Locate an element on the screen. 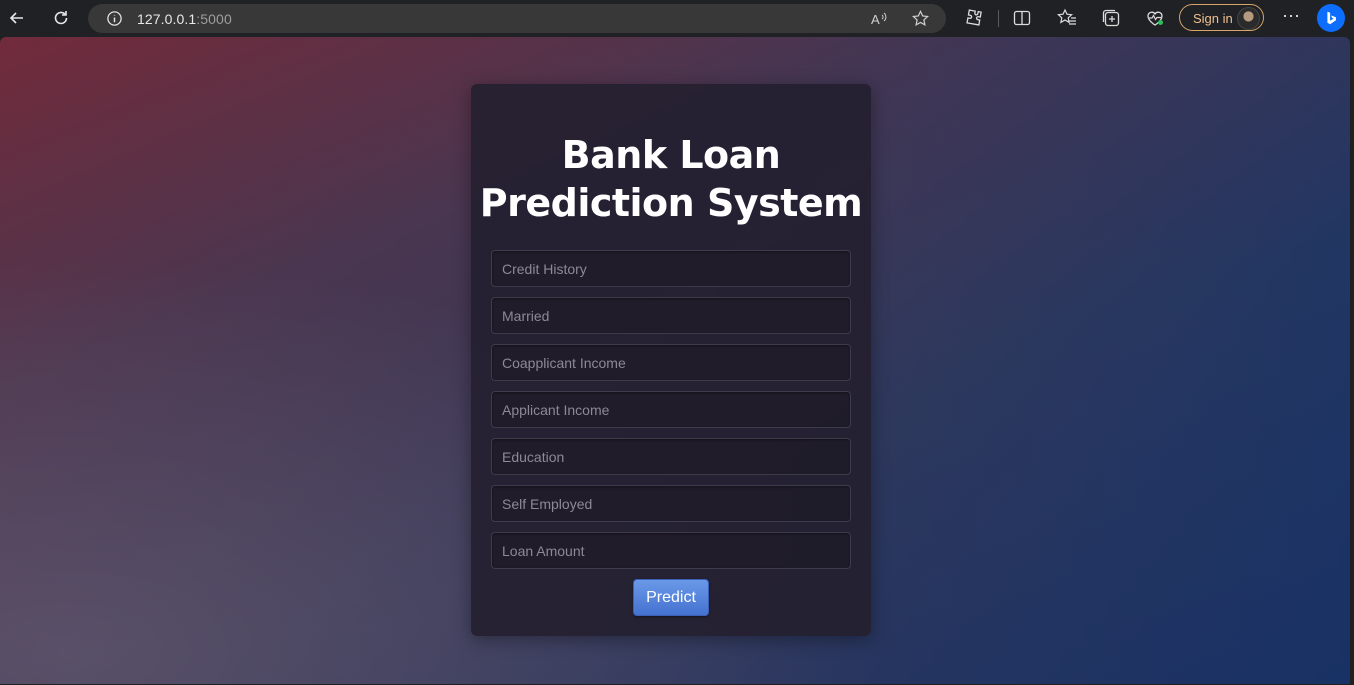 This screenshot has height=685, width=1354. more-options-icon: ⋯ is located at coordinates (1291, 18).